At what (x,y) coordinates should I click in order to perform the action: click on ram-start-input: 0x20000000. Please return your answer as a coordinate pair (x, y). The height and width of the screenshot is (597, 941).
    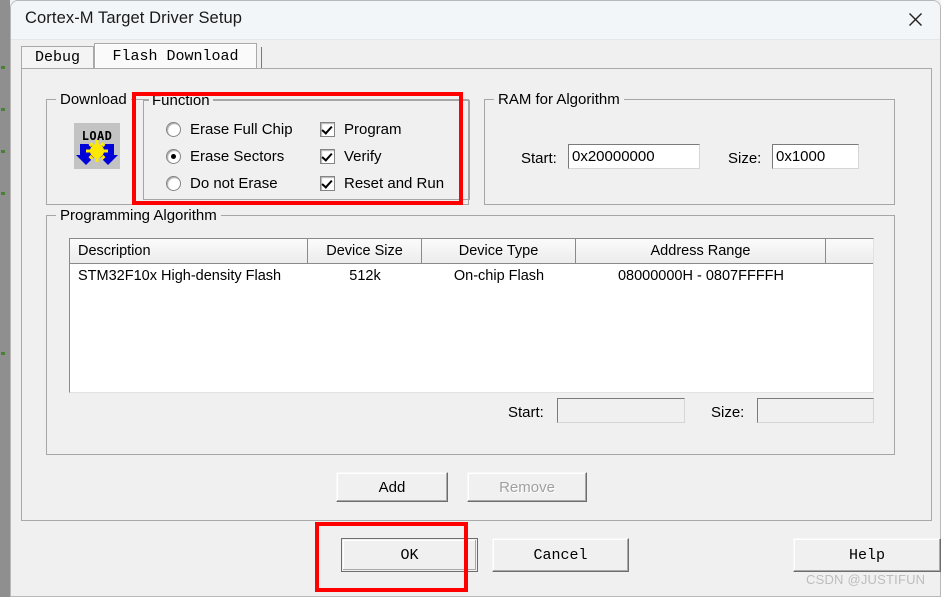
    Looking at the image, I should click on (634, 156).